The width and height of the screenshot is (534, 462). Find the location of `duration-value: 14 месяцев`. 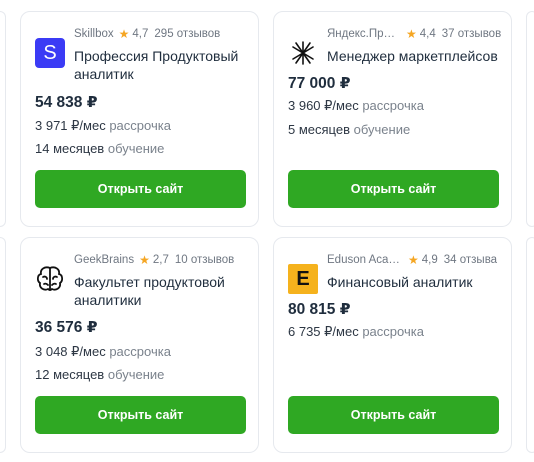

duration-value: 14 месяцев is located at coordinates (70, 148).